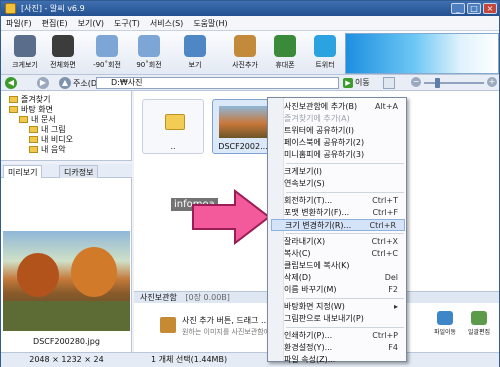 The height and width of the screenshot is (367, 500). What do you see at coordinates (173, 146) in the screenshot?
I see `thumb-caption: ..` at bounding box center [173, 146].